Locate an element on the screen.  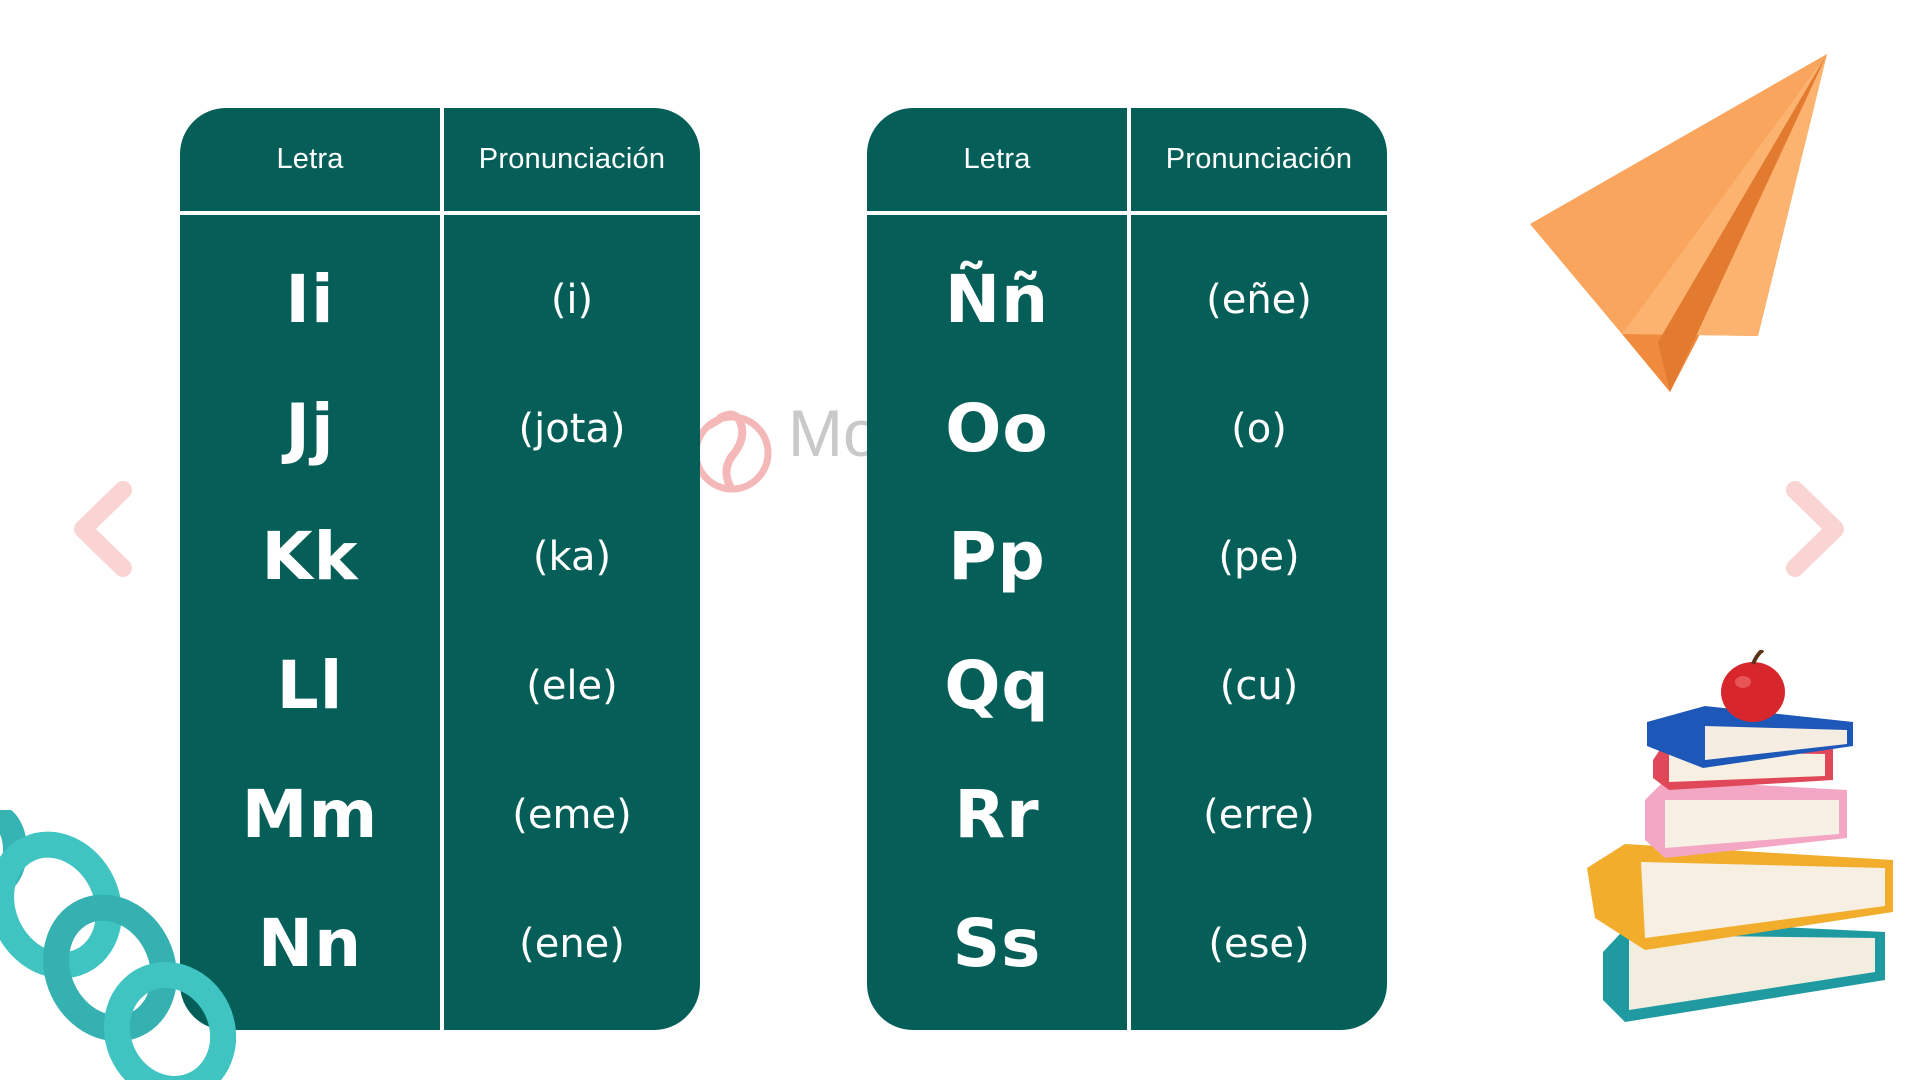
table-row: Oo (o) is located at coordinates (1127, 428).